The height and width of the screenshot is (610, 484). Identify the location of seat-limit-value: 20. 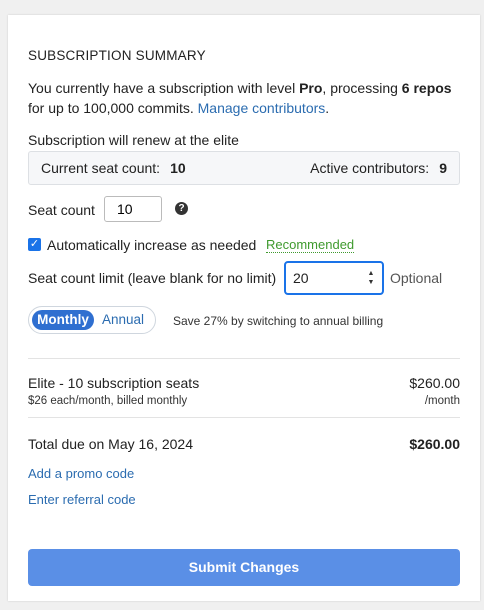
(301, 278).